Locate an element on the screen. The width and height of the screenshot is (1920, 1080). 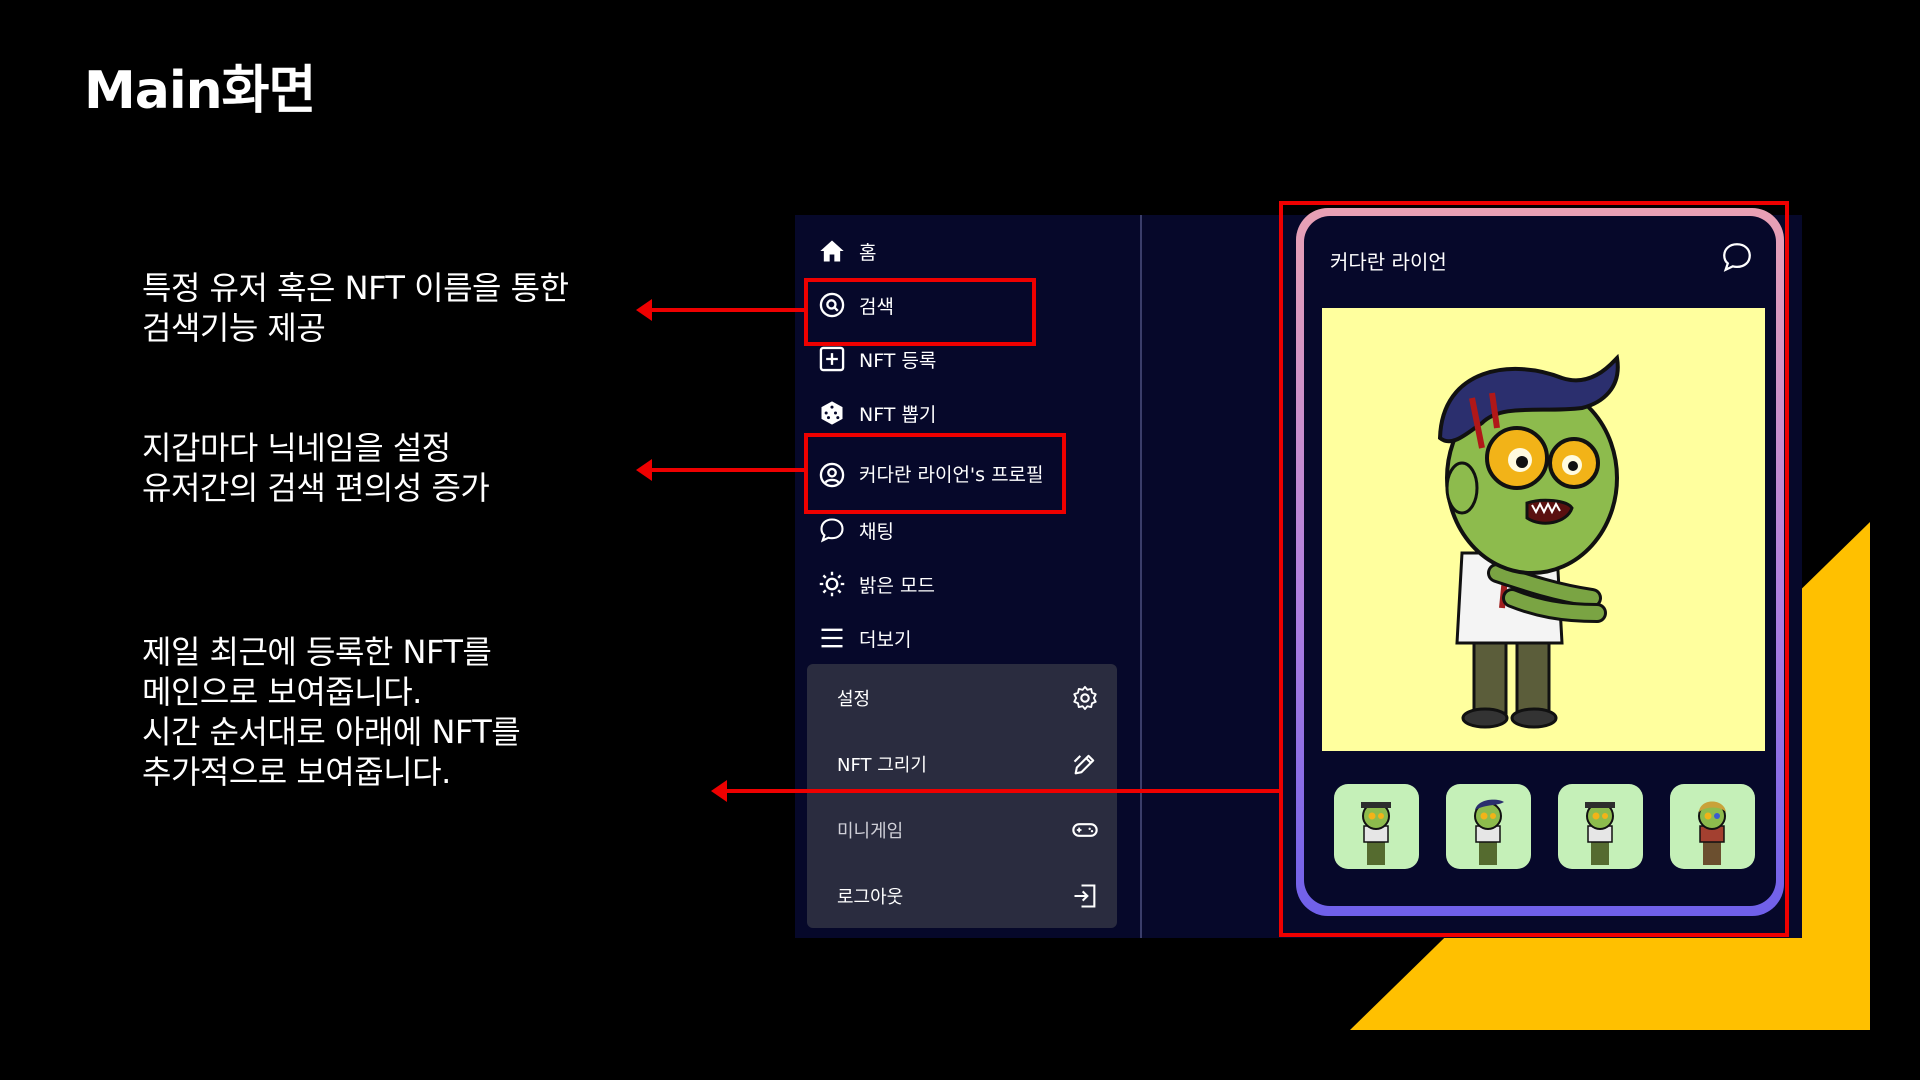
logout-icon is located at coordinates (1085, 896).